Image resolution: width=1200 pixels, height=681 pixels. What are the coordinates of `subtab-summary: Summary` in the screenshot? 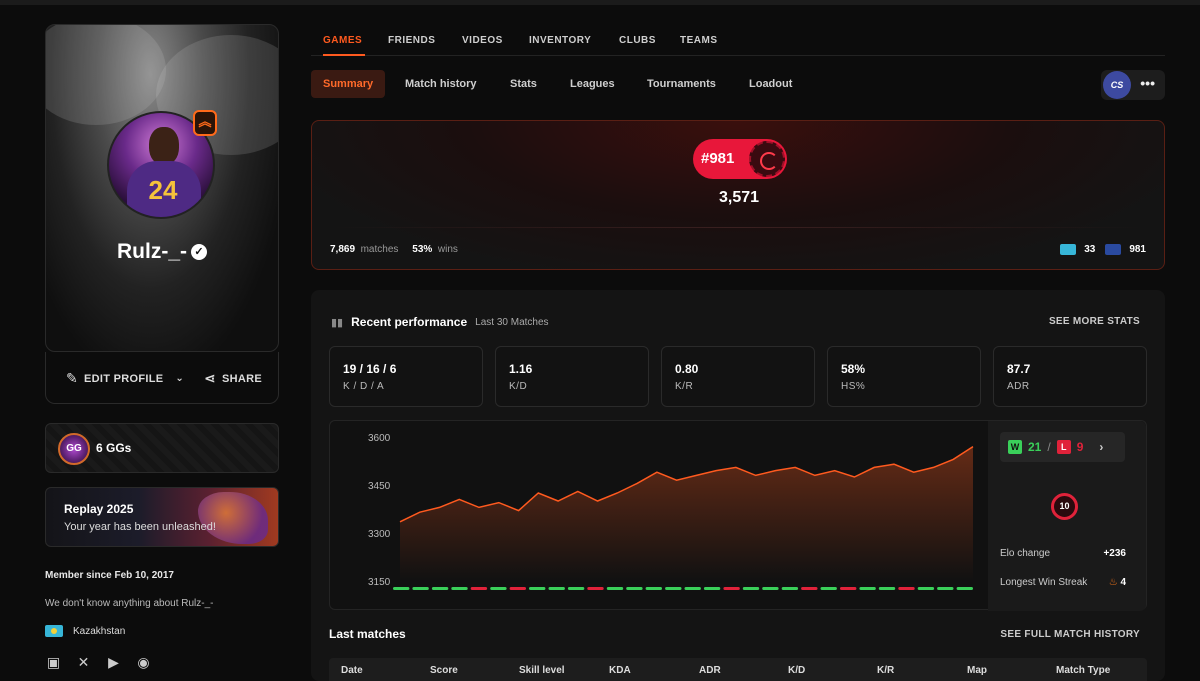 It's located at (348, 84).